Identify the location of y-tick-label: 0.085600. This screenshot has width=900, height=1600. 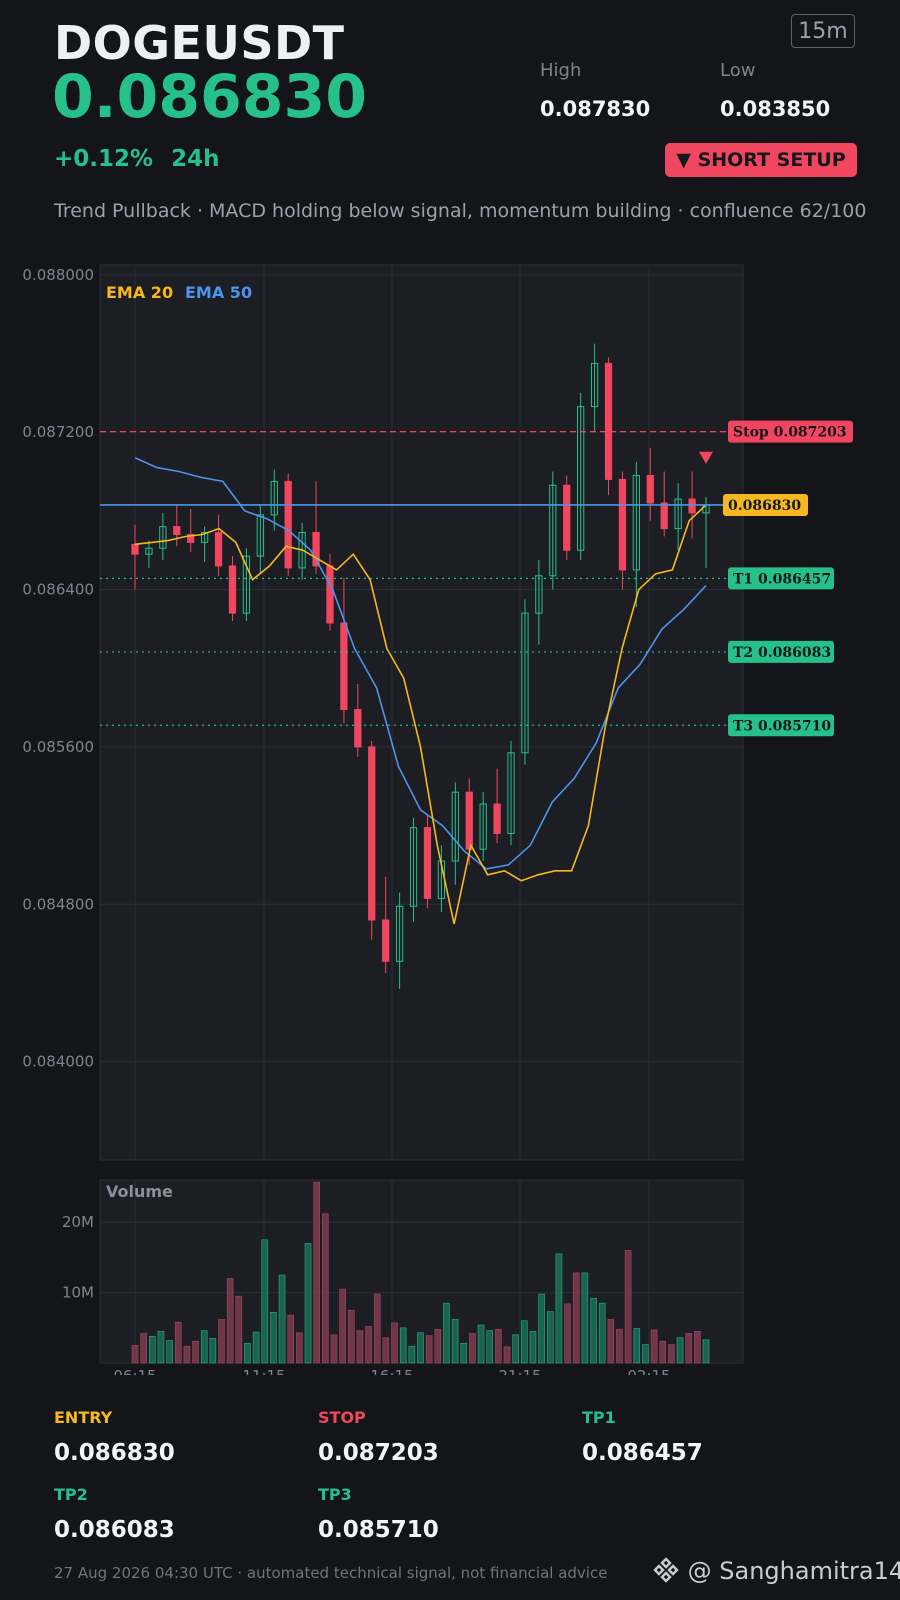
(58, 747).